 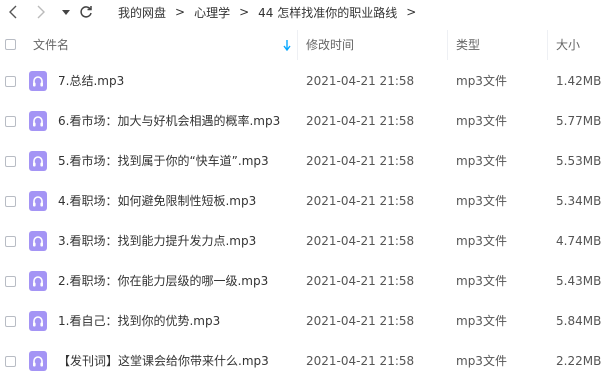 I want to click on file-size: 4.74MB, so click(x=579, y=241).